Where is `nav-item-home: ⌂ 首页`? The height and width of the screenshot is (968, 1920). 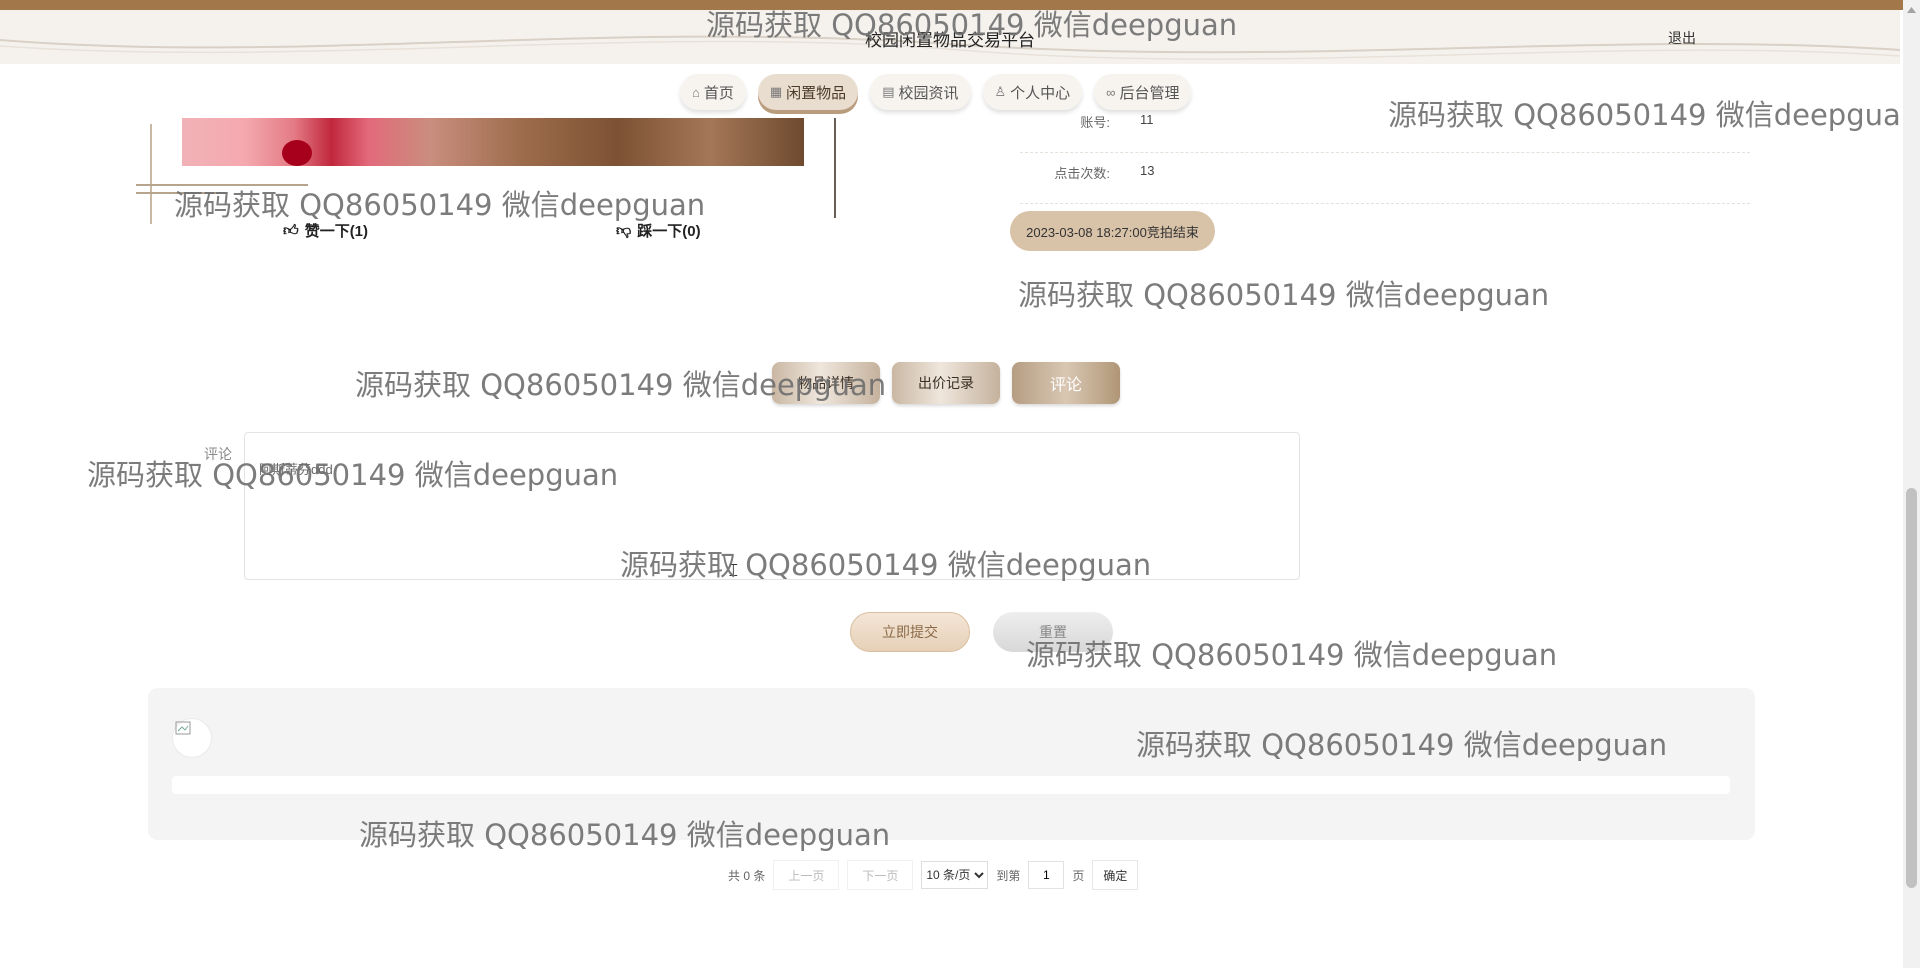 nav-item-home: ⌂ 首页 is located at coordinates (713, 92).